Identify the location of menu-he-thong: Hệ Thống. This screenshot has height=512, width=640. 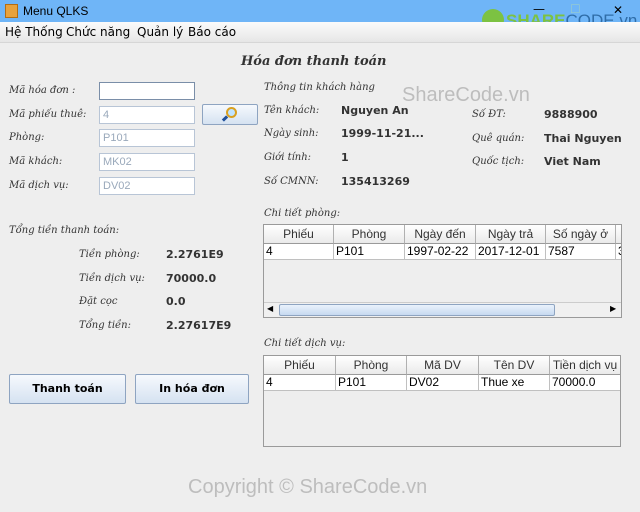
(34, 32).